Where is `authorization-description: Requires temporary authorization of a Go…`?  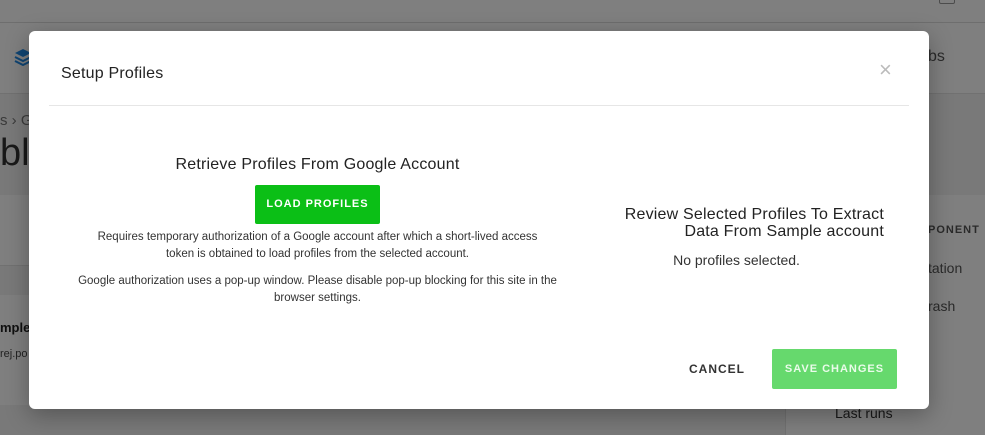 authorization-description: Requires temporary authorization of a Go… is located at coordinates (317, 245).